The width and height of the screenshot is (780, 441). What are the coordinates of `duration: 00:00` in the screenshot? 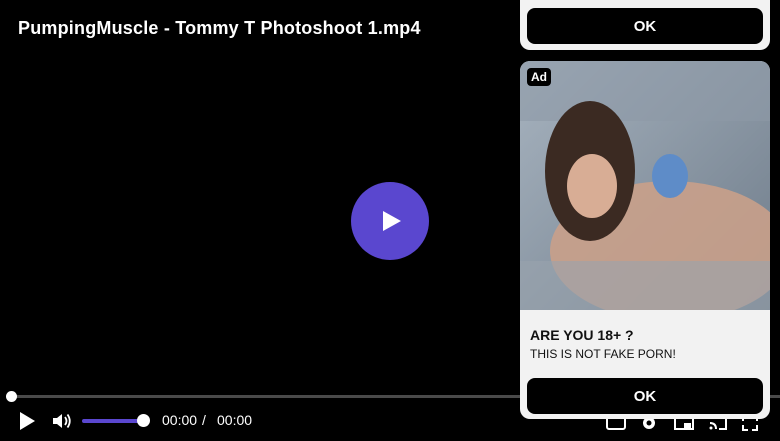 It's located at (235, 420).